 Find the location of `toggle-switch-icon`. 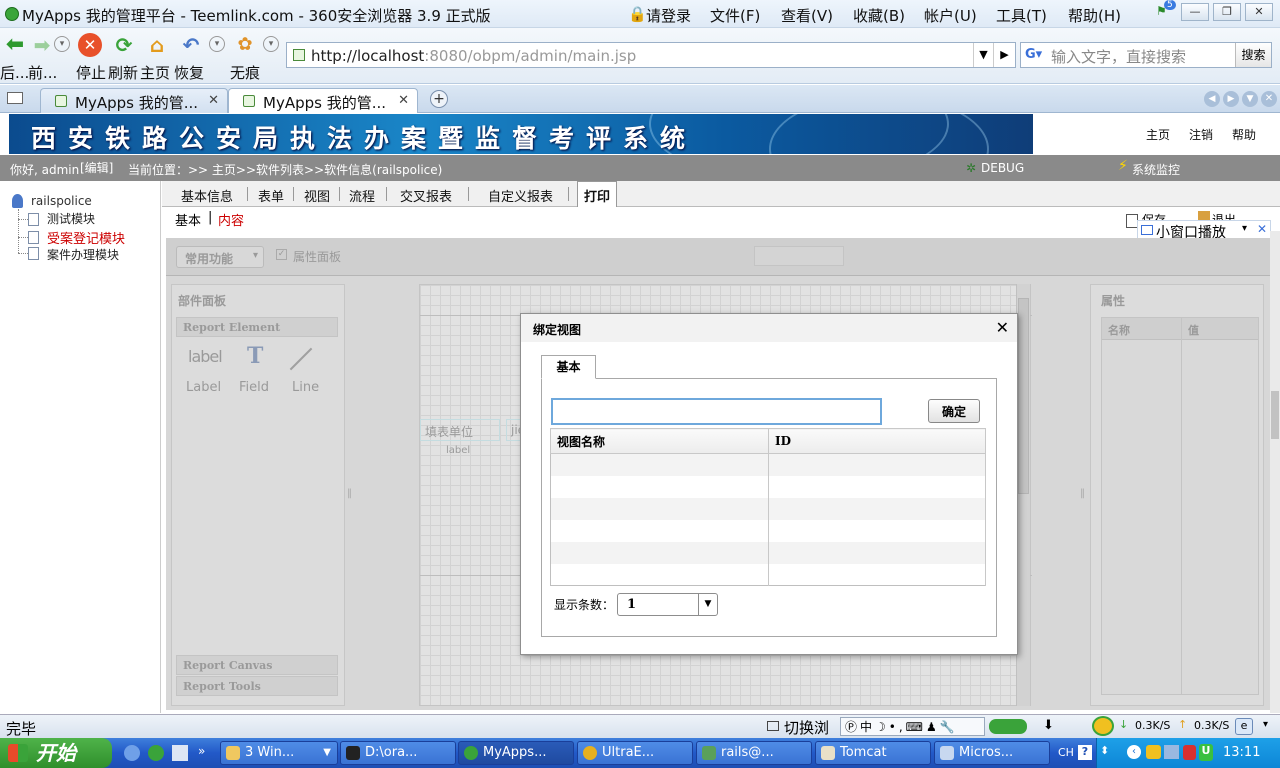

toggle-switch-icon is located at coordinates (1008, 726).